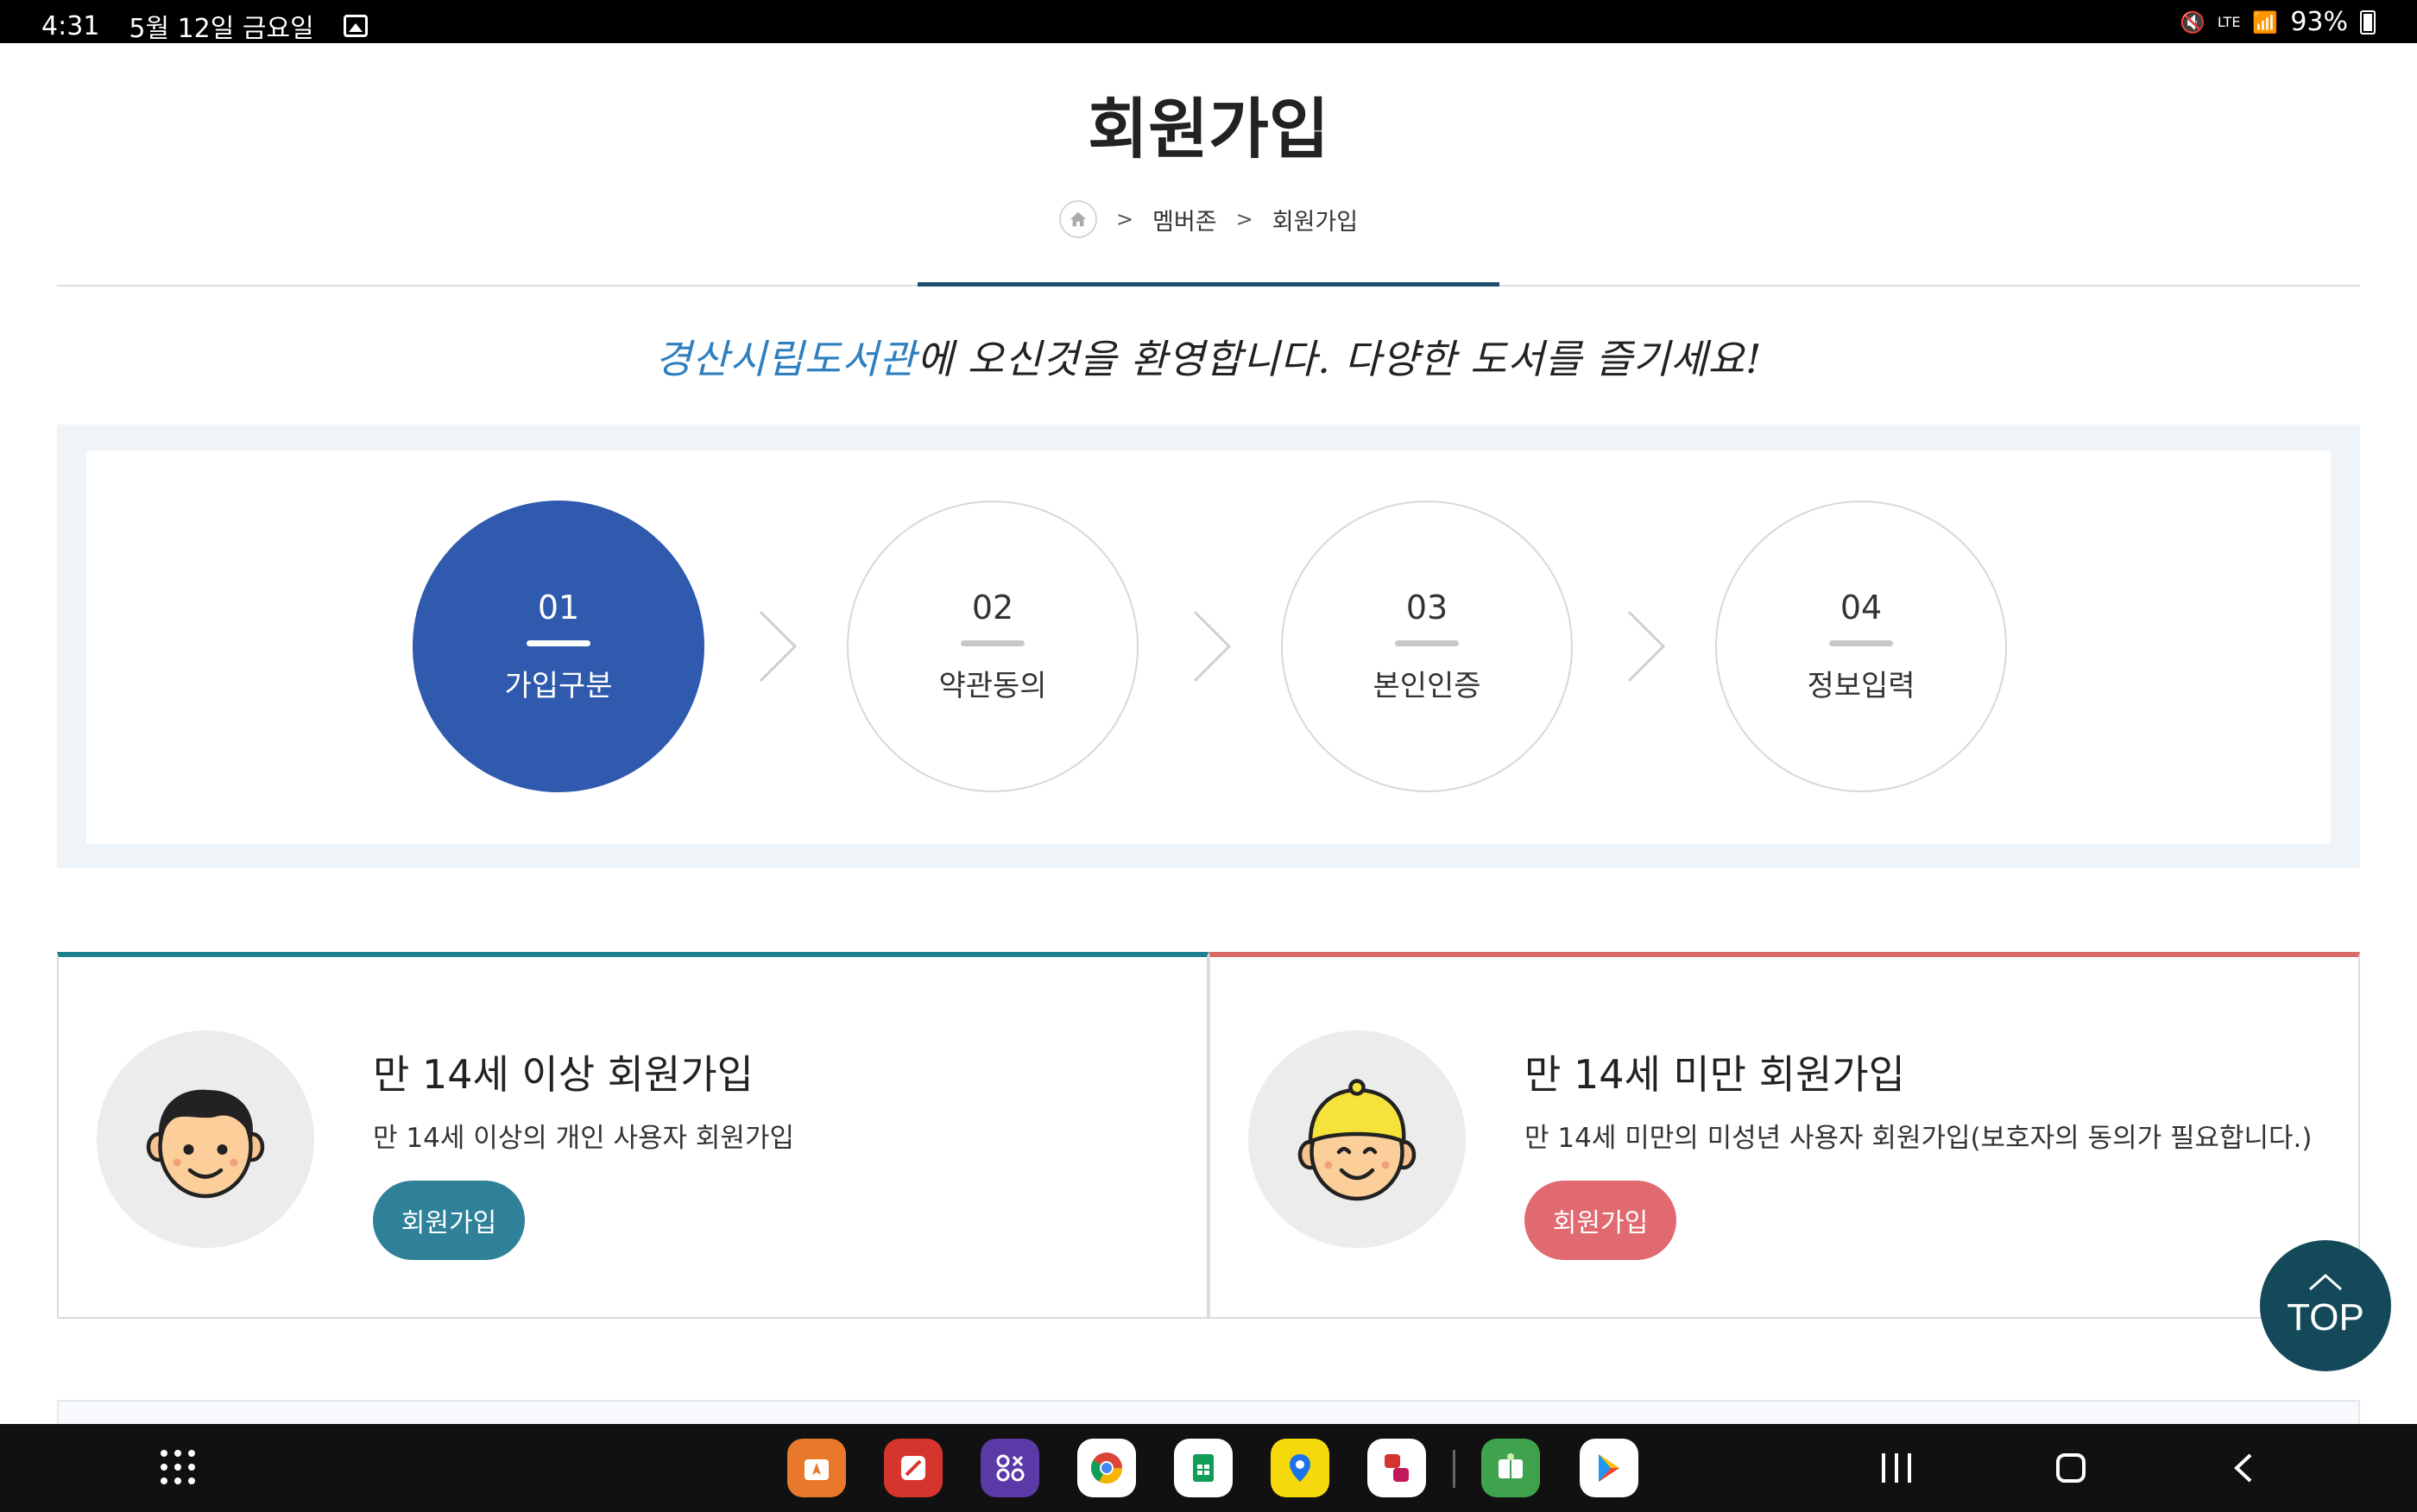  Describe the element at coordinates (355, 26) in the screenshot. I see `gallery-notification-icon` at that location.